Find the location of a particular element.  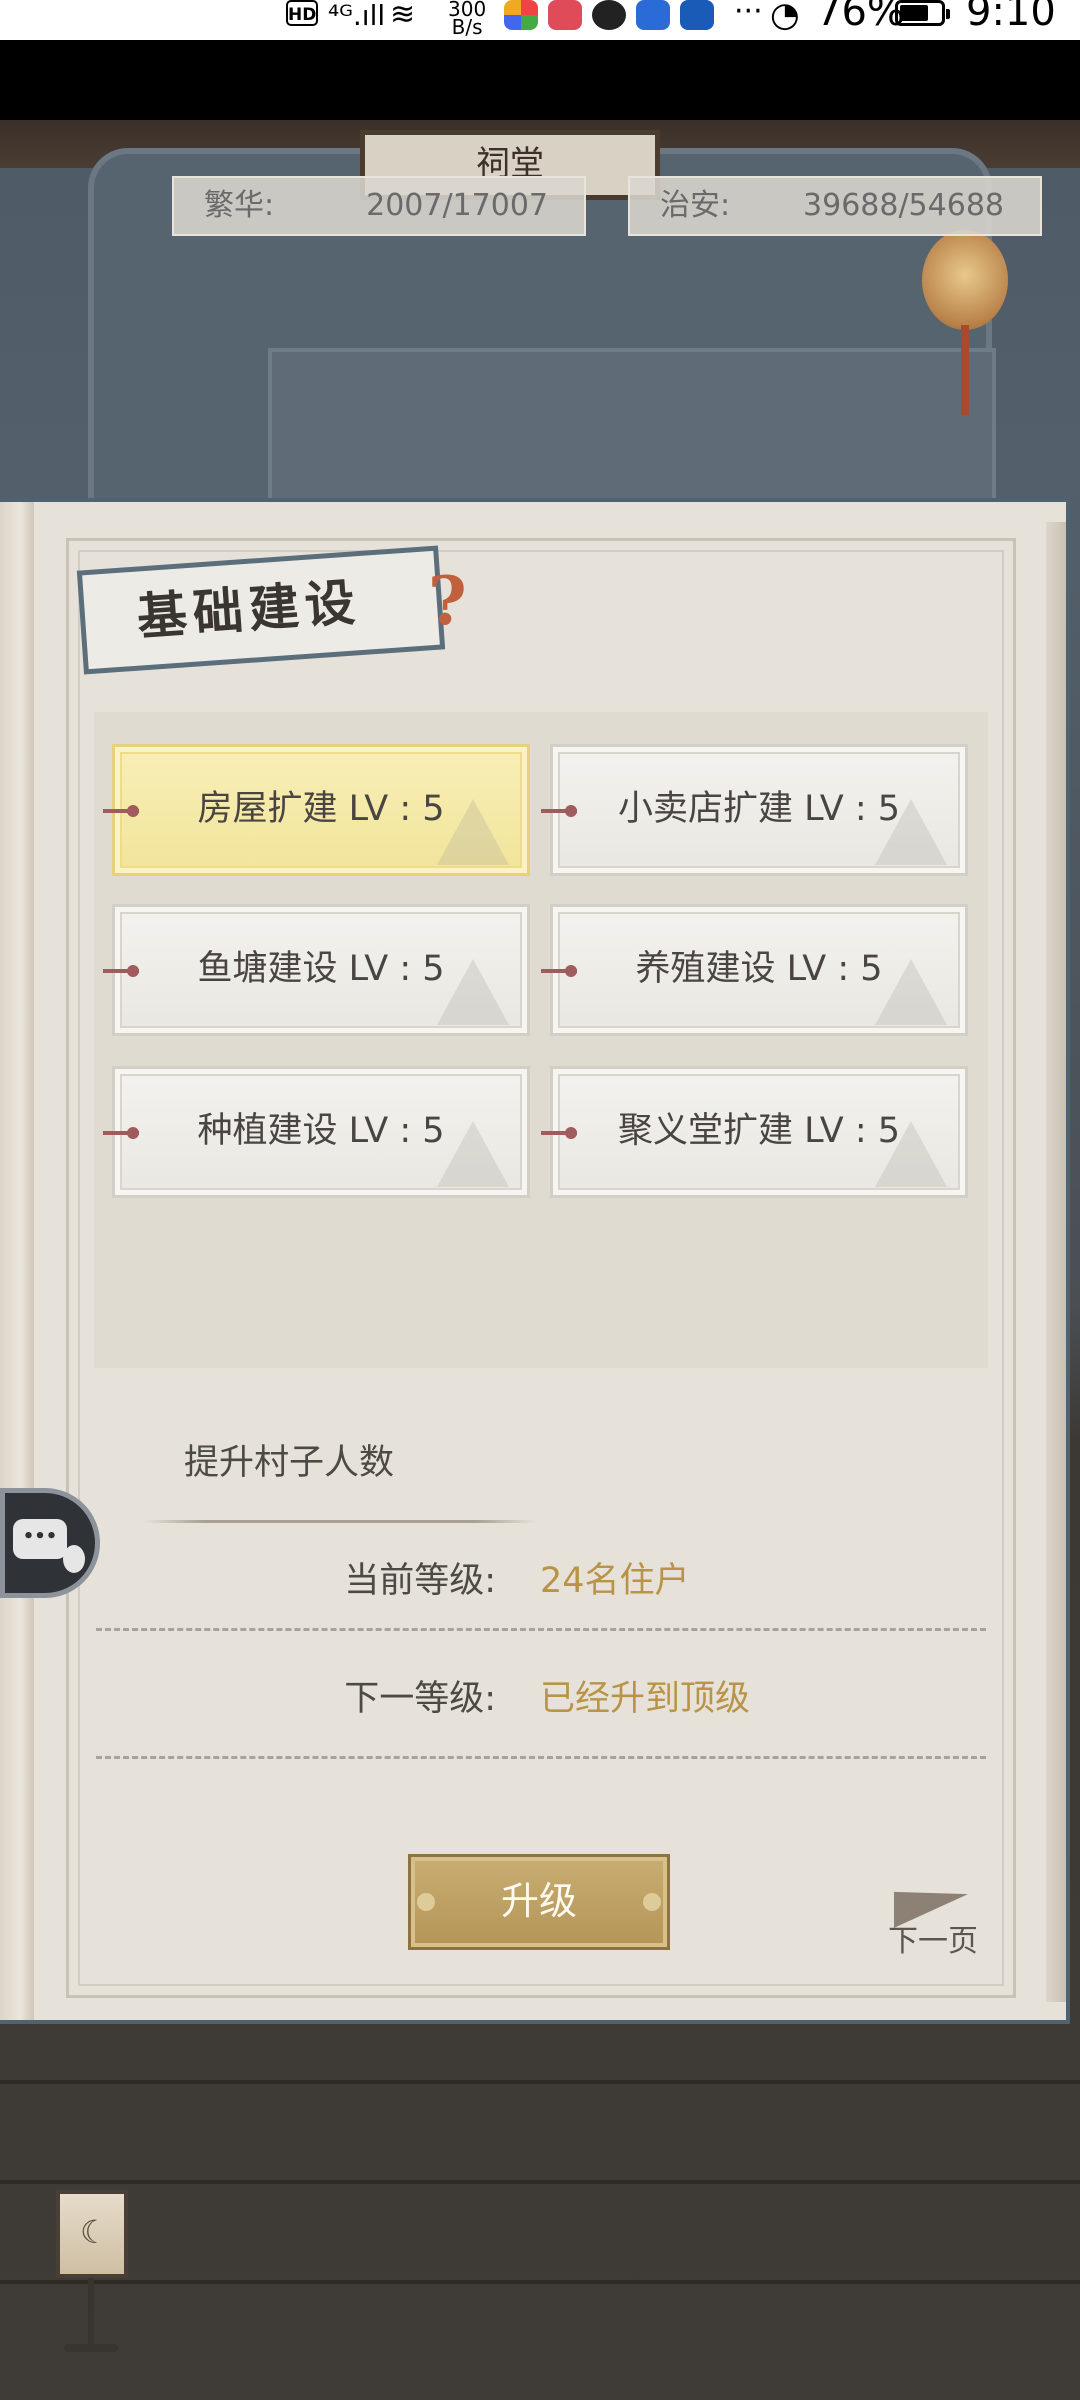

building-card-fishpond: 鱼塘建设 LV : 5 is located at coordinates (316, 970).